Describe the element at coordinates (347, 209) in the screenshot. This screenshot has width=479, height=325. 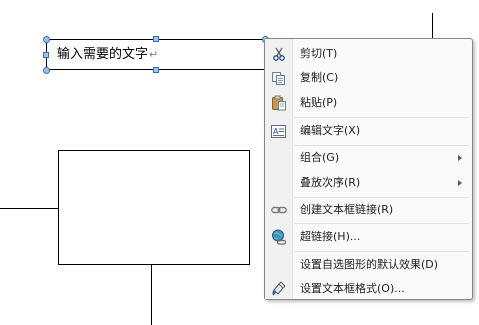
I see `menu-label-create-textbox-link: 创建文本框链接(R)` at that location.